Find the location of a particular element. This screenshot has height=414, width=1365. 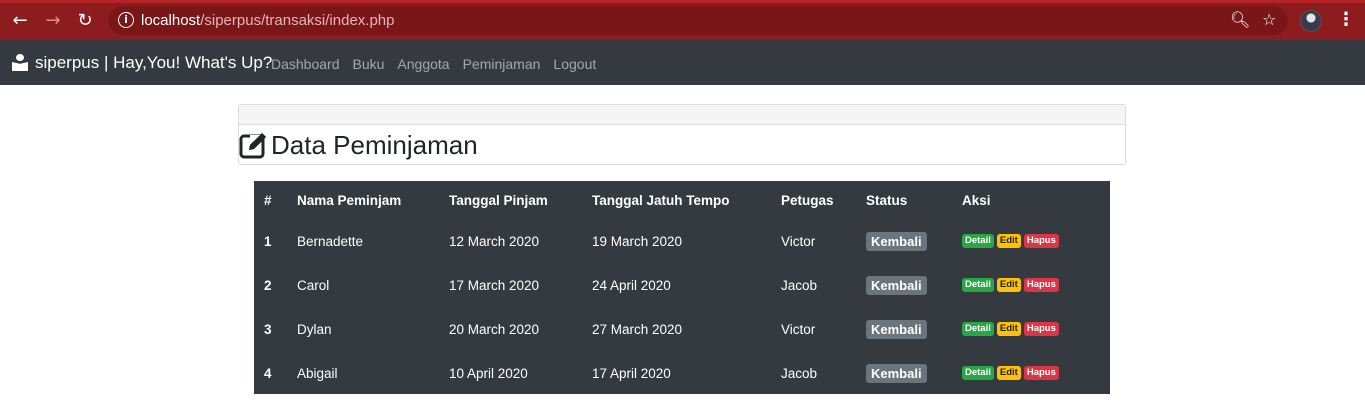

card-header is located at coordinates (682, 115).